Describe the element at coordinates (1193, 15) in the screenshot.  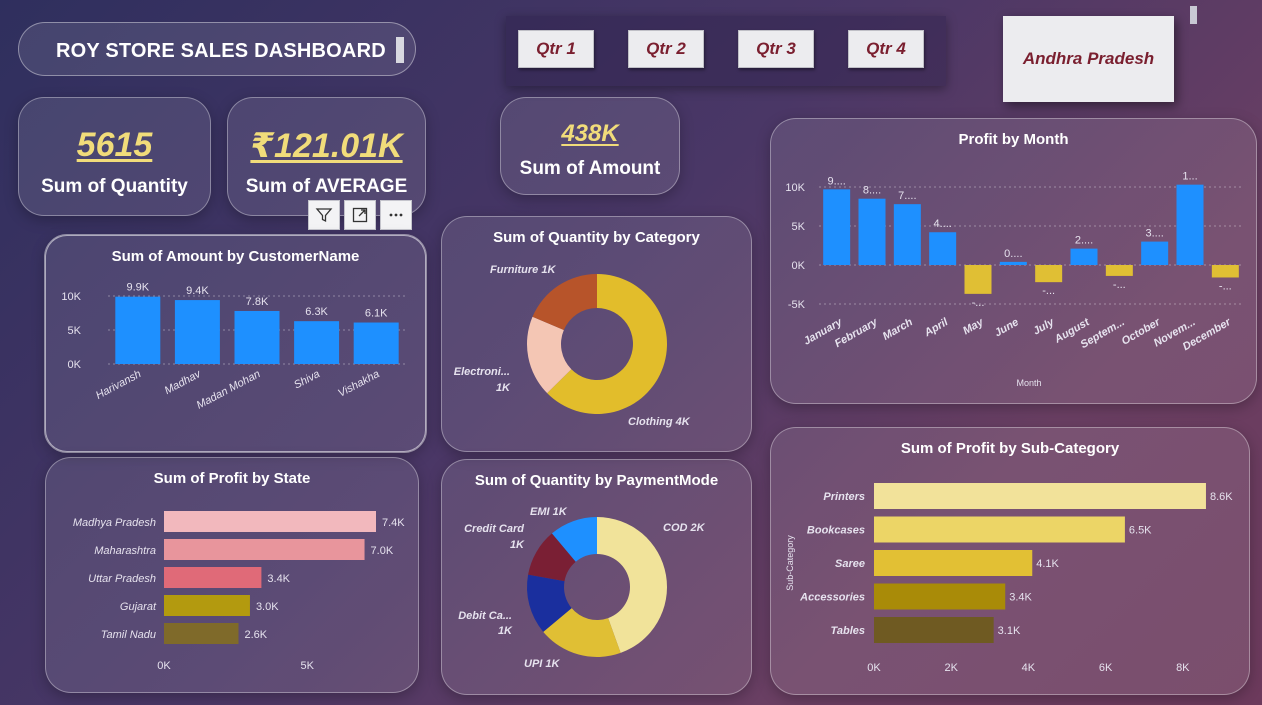
I see `slicer-scrollbar` at that location.